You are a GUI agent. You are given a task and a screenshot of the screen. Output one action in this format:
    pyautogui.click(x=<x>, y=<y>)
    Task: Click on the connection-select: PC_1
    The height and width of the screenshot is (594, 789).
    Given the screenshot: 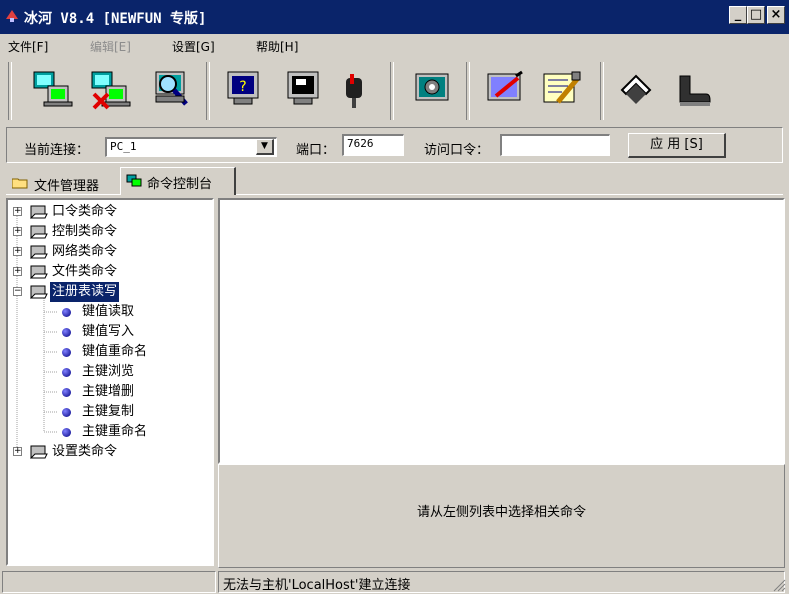 What is the action you would take?
    pyautogui.click(x=191, y=147)
    